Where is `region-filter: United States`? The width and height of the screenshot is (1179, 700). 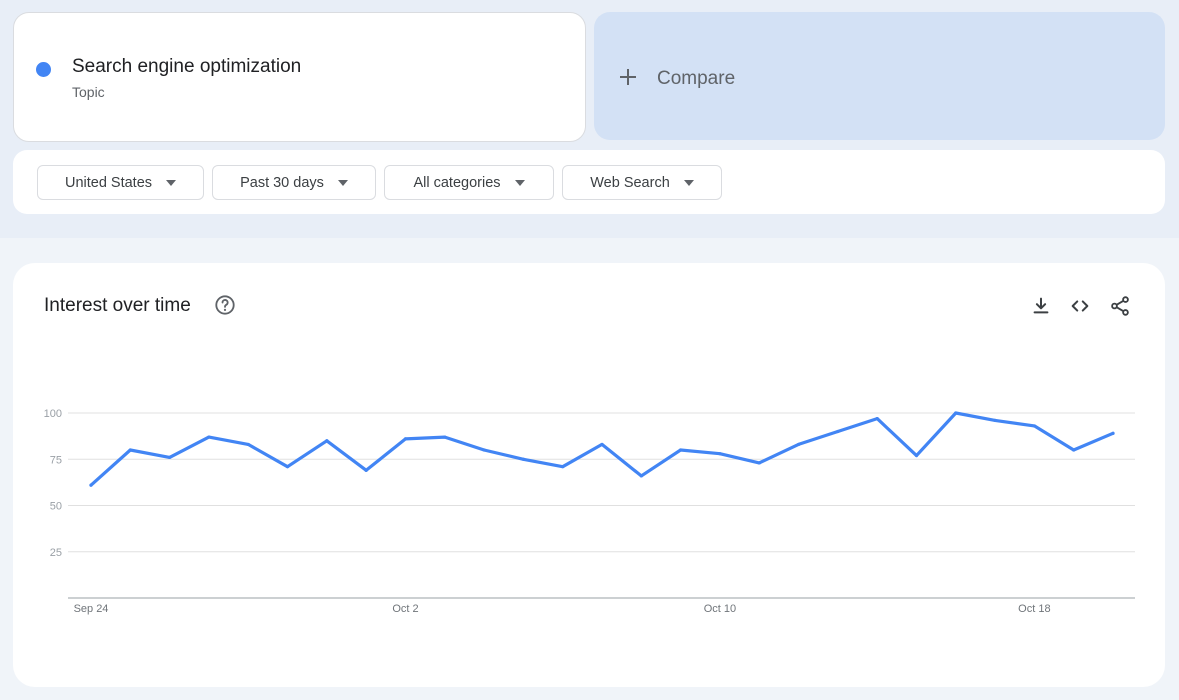 region-filter: United States is located at coordinates (120, 182).